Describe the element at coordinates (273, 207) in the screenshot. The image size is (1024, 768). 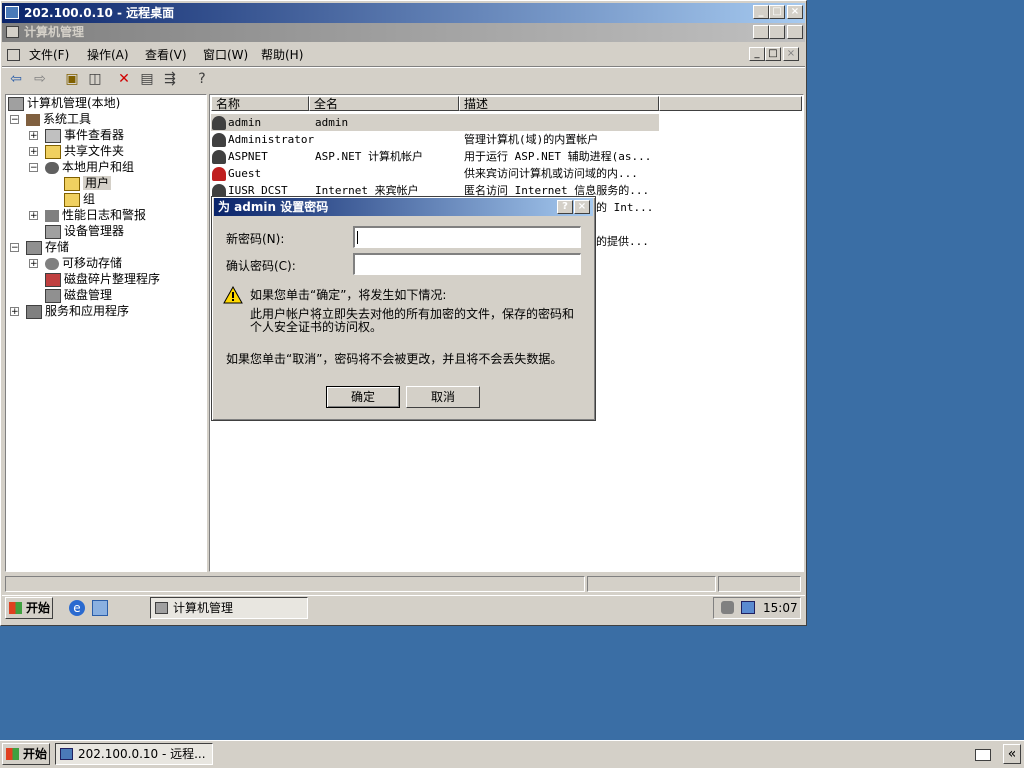
I see `dialog-title: 为 admin 设置密码` at that location.